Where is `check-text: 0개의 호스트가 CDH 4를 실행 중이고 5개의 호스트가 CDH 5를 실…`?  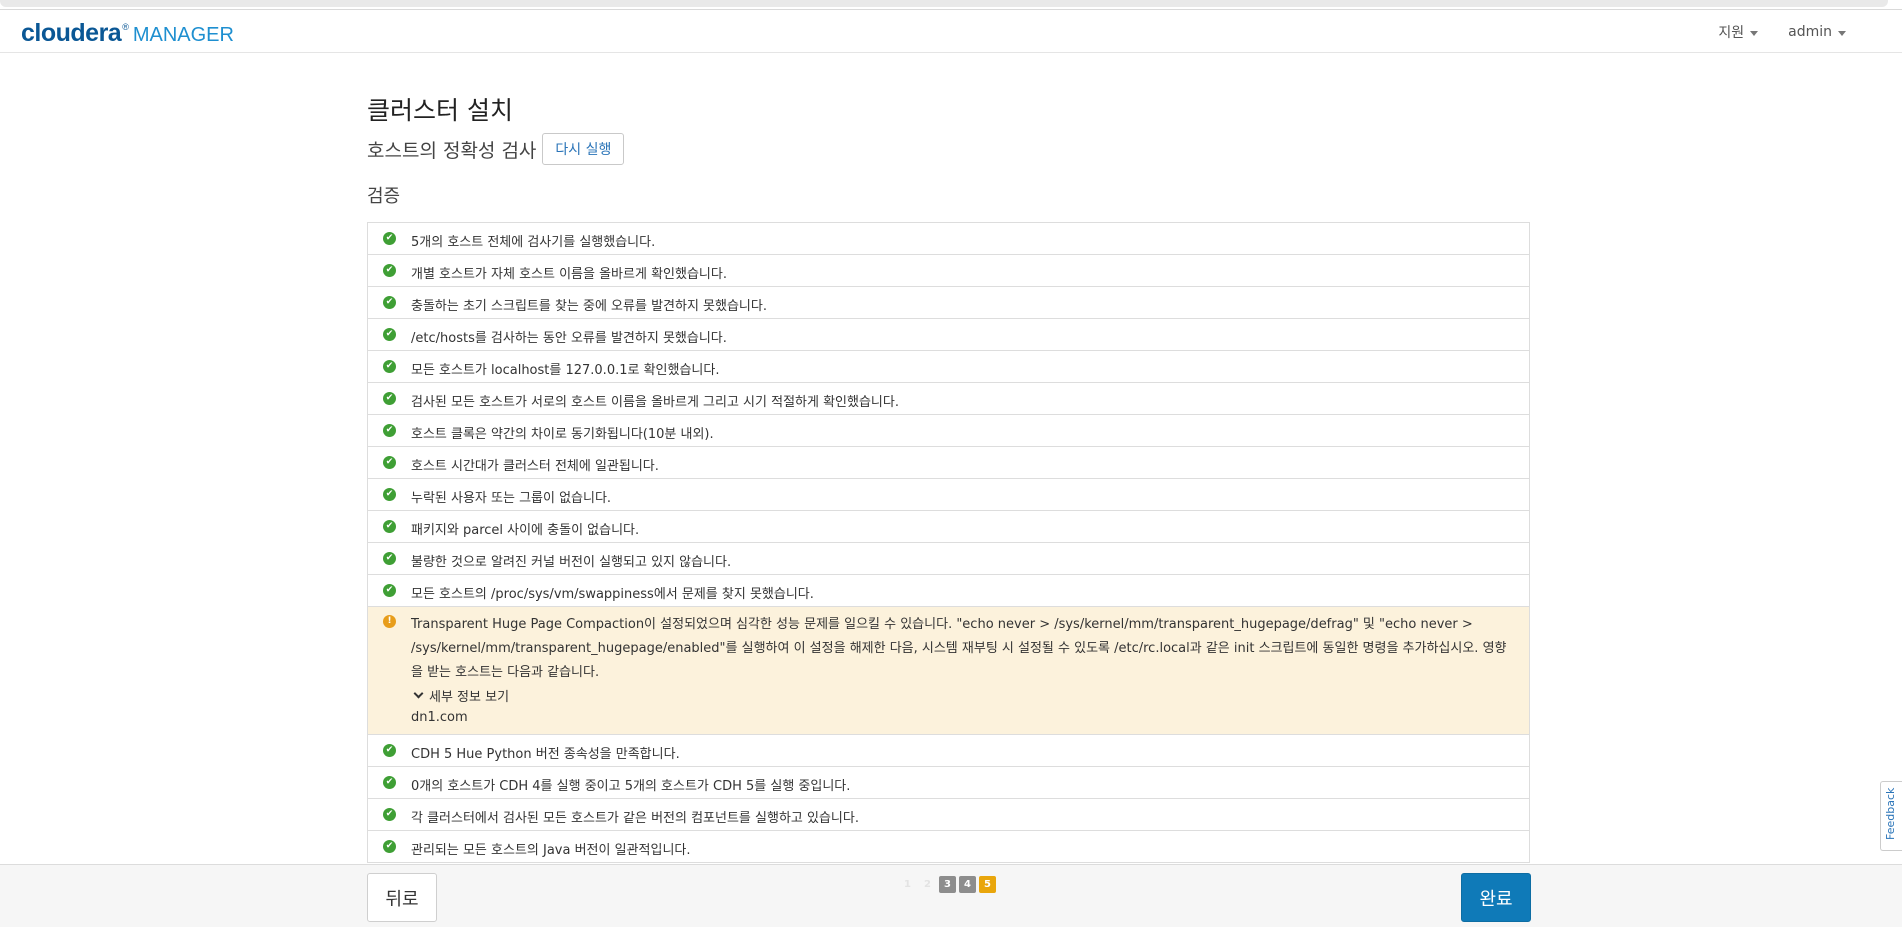 check-text: 0개의 호스트가 CDH 4를 실행 중이고 5개의 호스트가 CDH 5를 실… is located at coordinates (631, 786).